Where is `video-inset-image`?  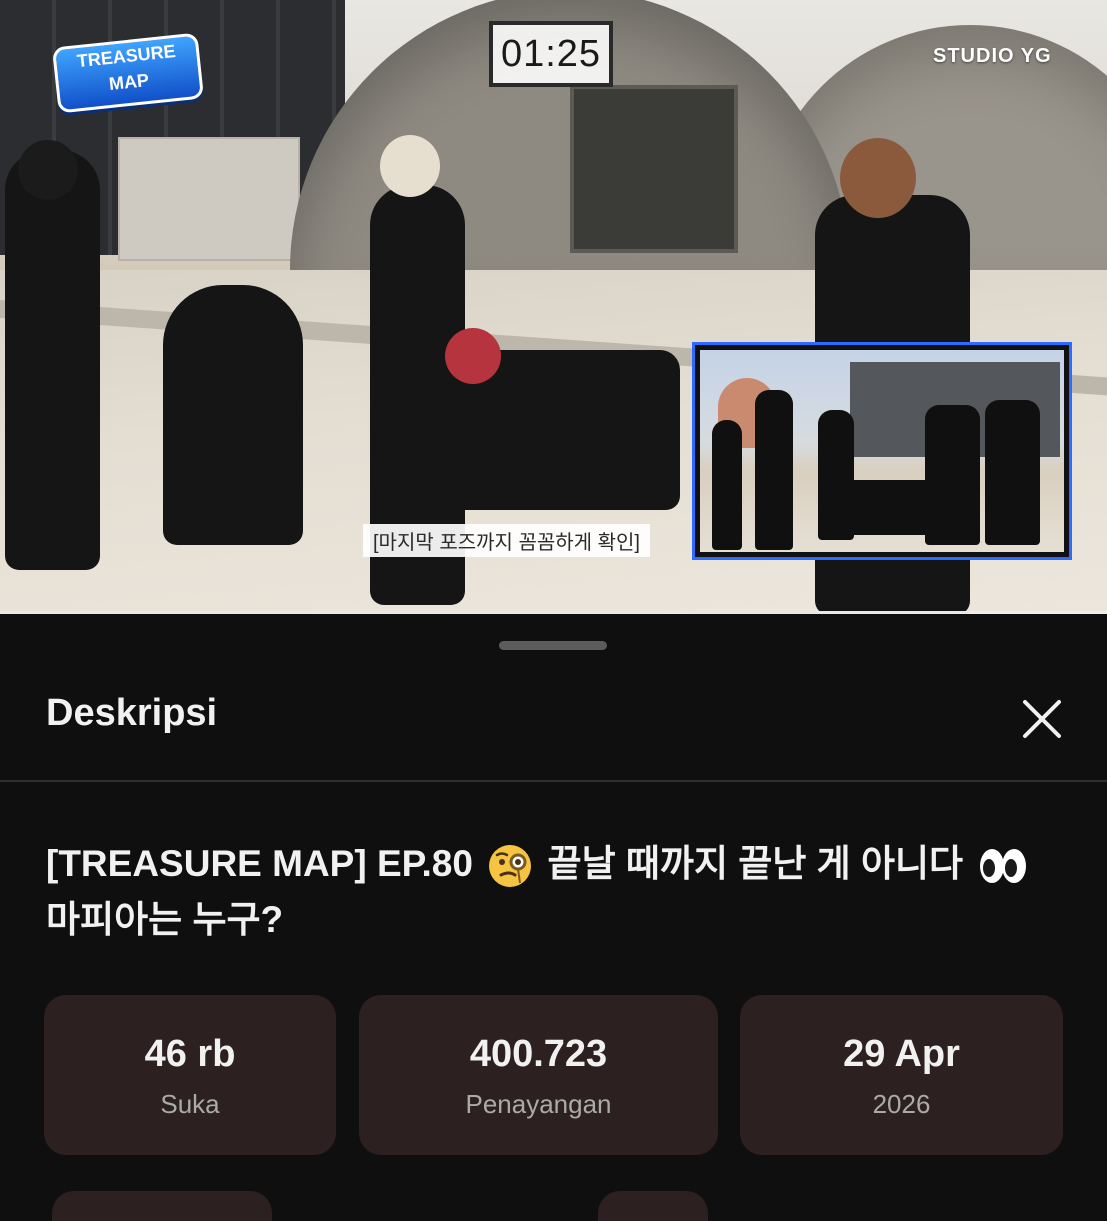 video-inset-image is located at coordinates (882, 451).